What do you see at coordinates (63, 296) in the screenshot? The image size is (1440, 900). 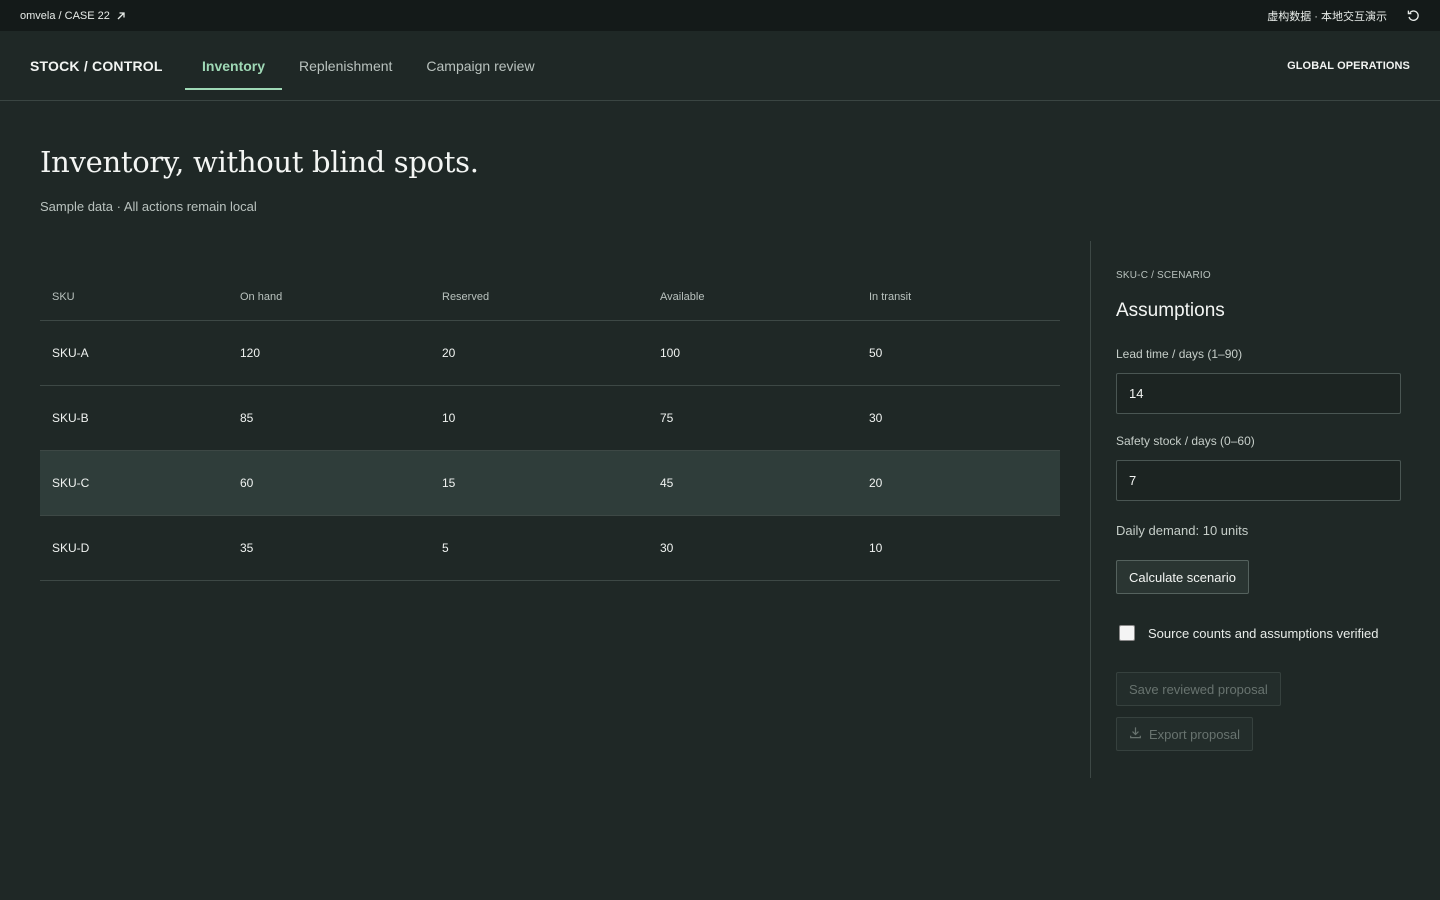 I see `column-header-sku: SKU` at bounding box center [63, 296].